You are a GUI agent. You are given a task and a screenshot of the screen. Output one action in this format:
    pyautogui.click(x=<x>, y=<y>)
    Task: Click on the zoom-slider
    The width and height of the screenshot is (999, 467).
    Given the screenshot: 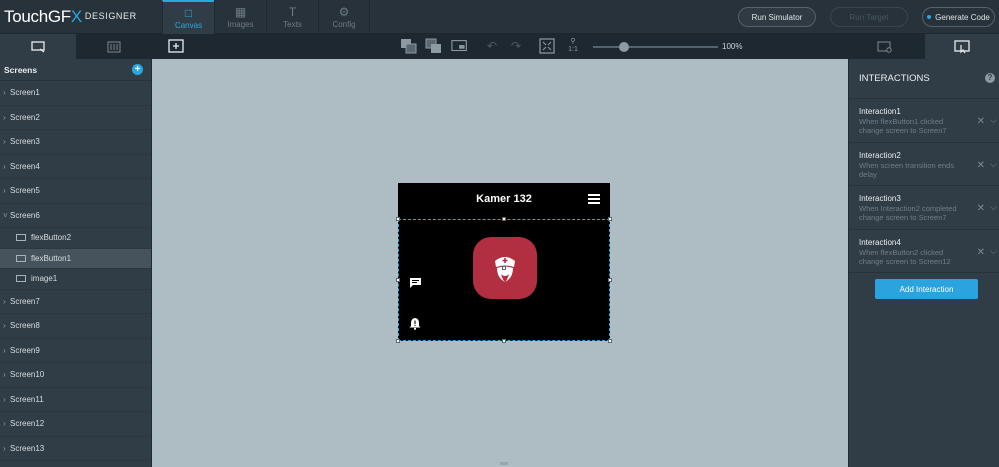 What is the action you would take?
    pyautogui.click(x=655, y=47)
    